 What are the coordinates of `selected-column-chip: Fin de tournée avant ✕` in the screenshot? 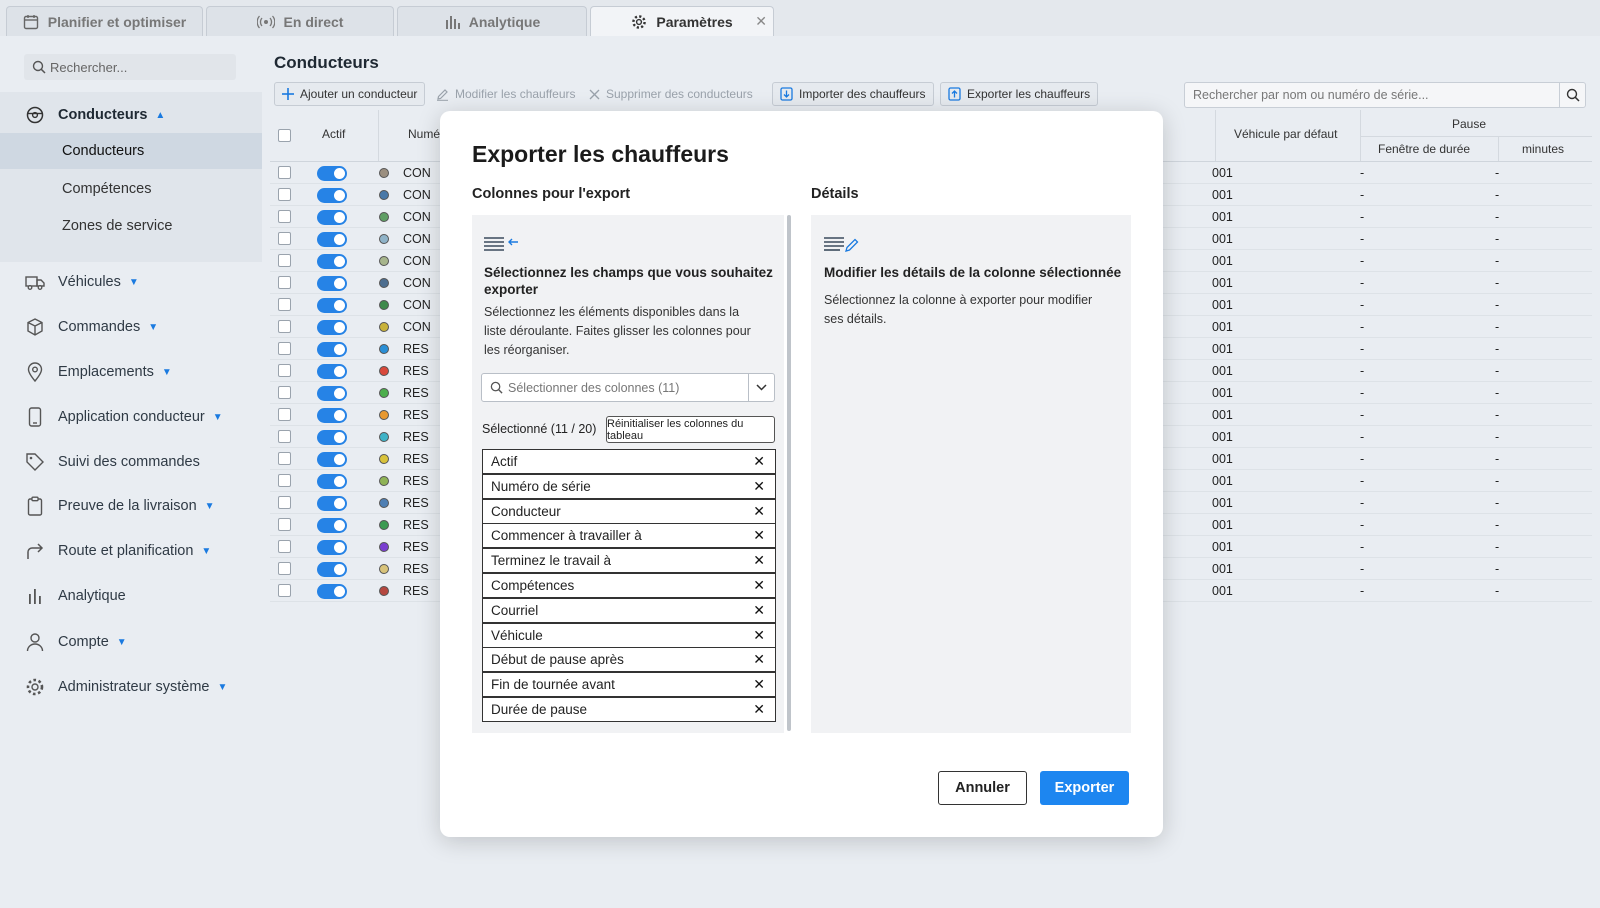 It's located at (629, 685).